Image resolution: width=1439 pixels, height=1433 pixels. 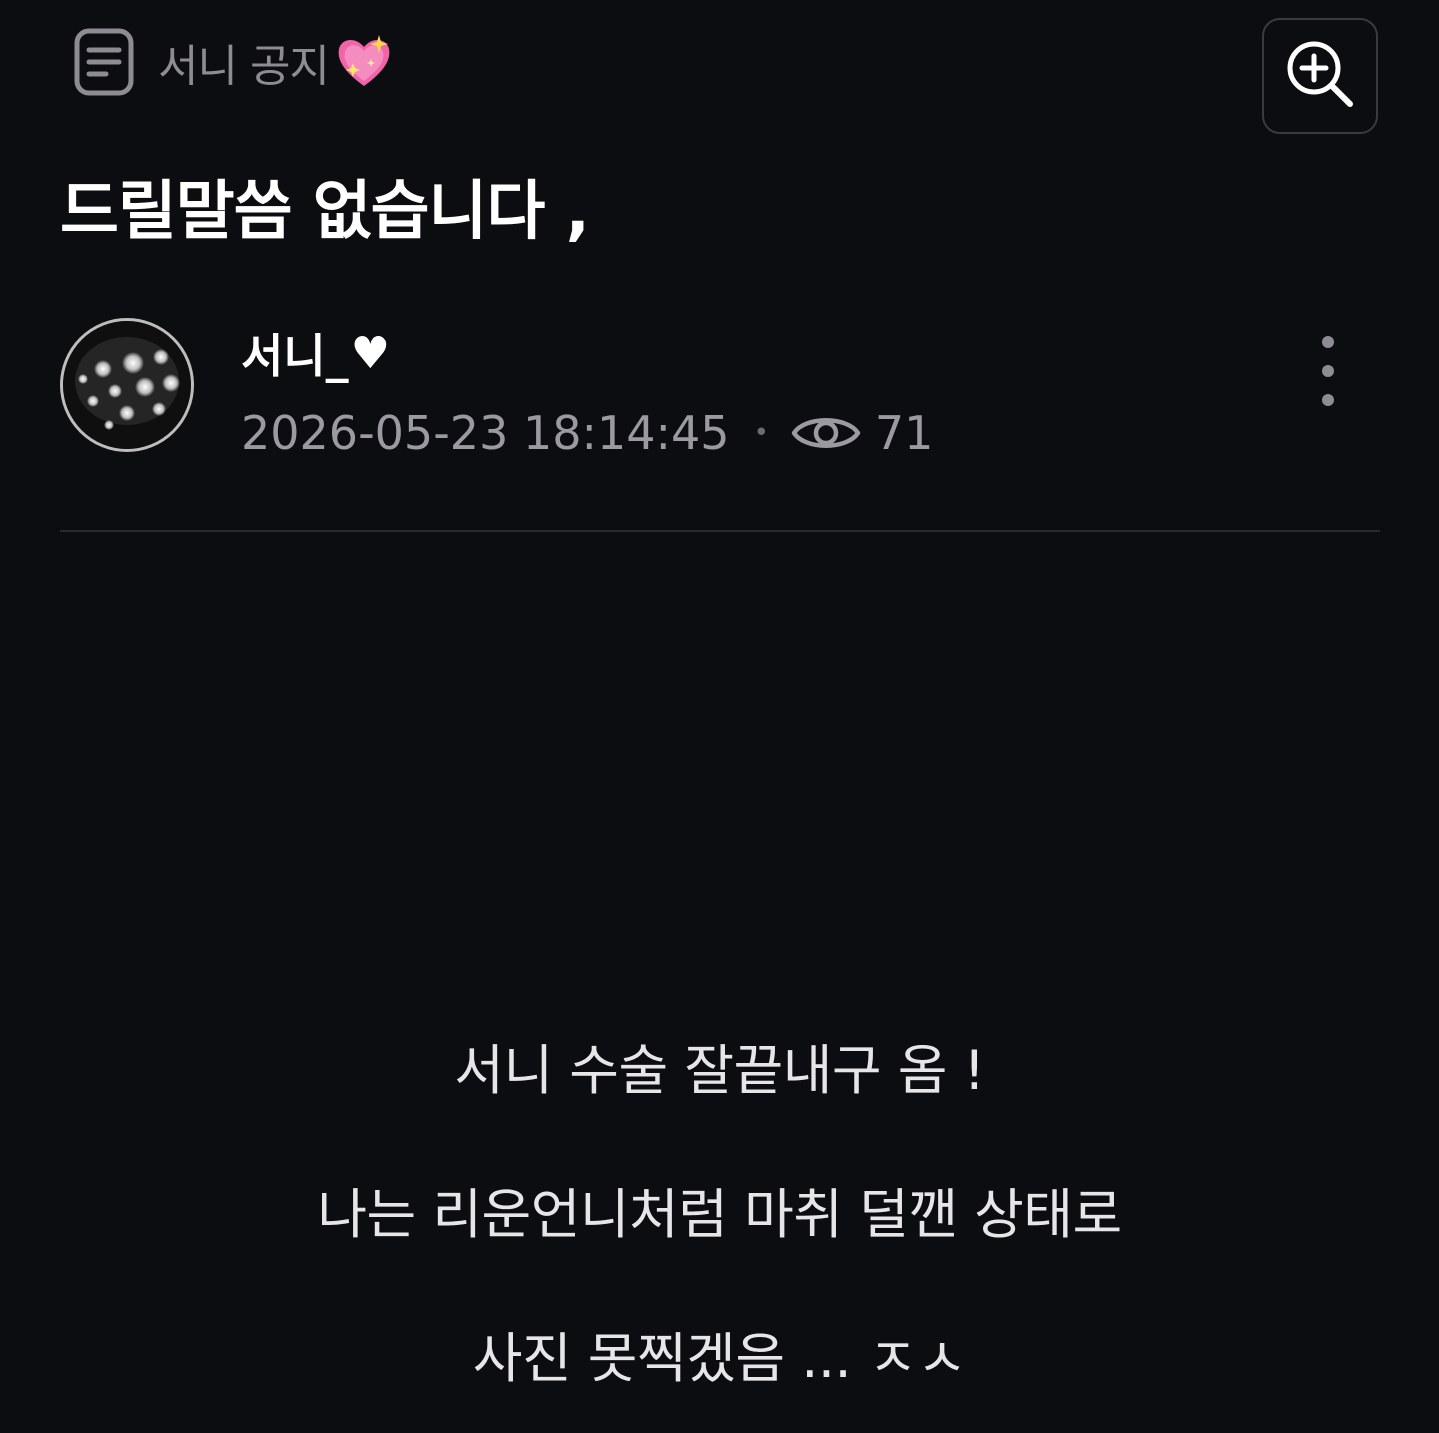 I want to click on board-header: 서니 공지, so click(x=234, y=62).